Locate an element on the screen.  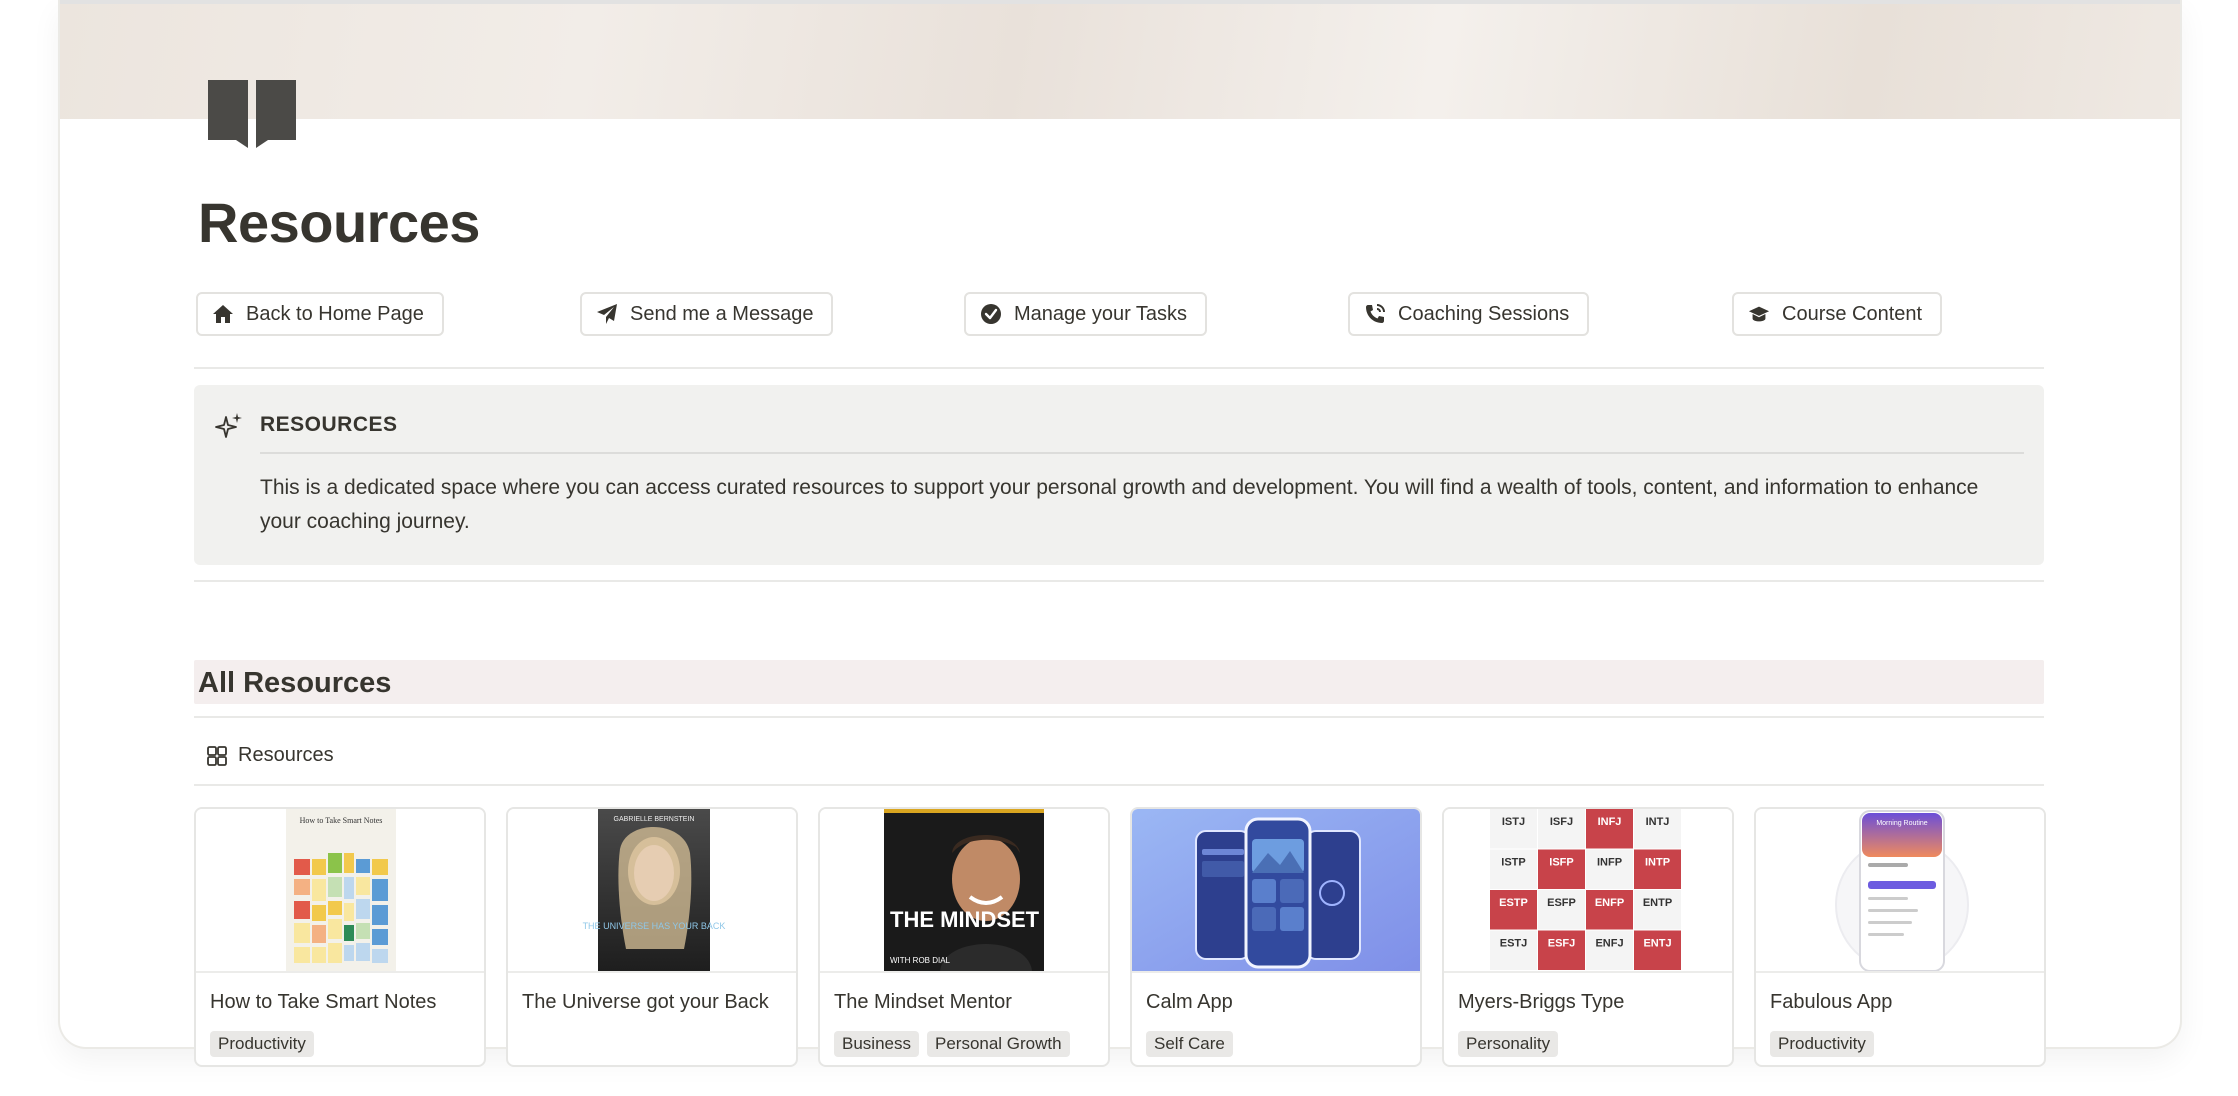
mbti-label: ISTP is located at coordinates (1513, 863).